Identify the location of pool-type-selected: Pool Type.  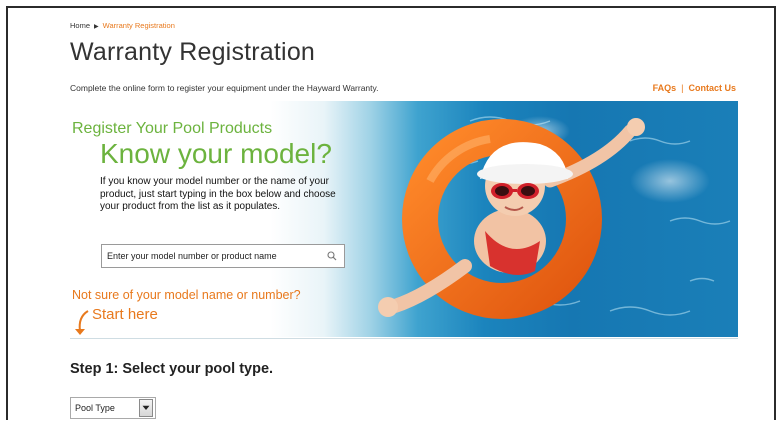
(95, 408).